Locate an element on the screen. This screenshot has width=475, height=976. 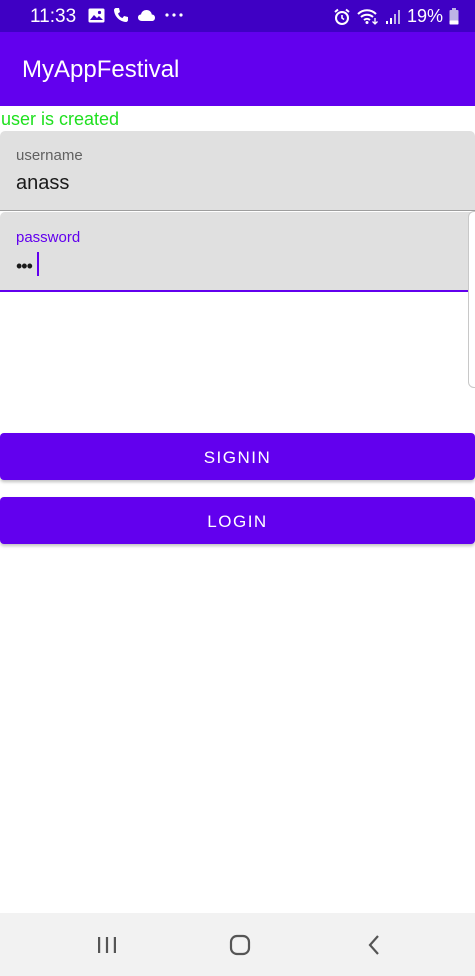
password-field: password ••• is located at coordinates (237, 252).